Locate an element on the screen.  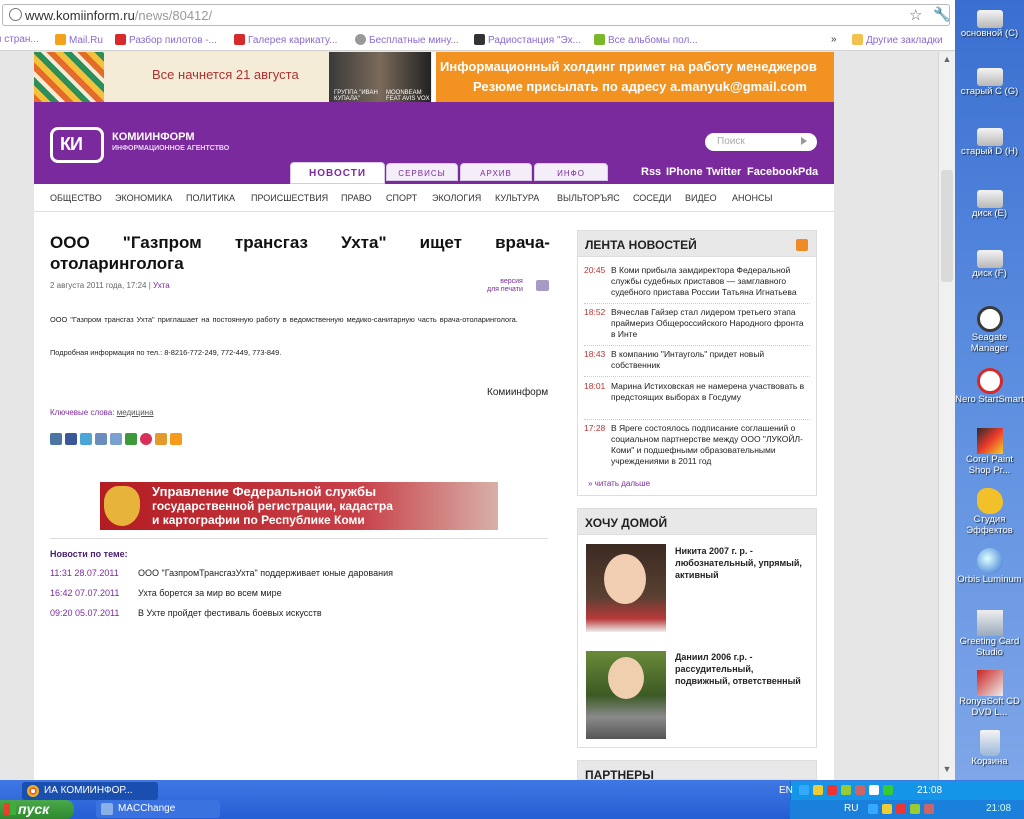
memori-icon is located at coordinates (161, 439).